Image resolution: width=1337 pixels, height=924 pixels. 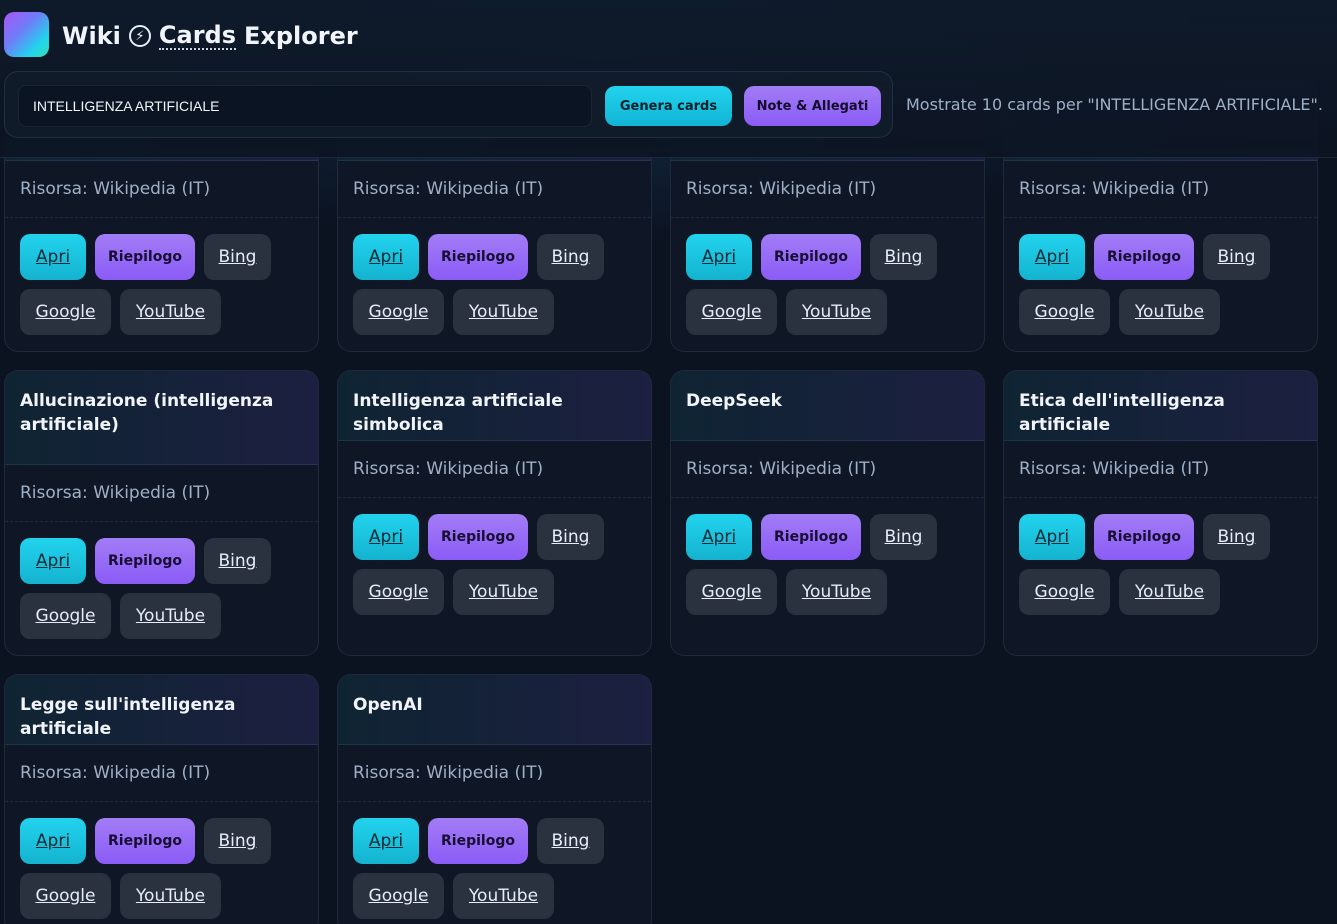 What do you see at coordinates (161, 710) in the screenshot?
I see `card-title: Legge sull'intelligenza artificiale` at bounding box center [161, 710].